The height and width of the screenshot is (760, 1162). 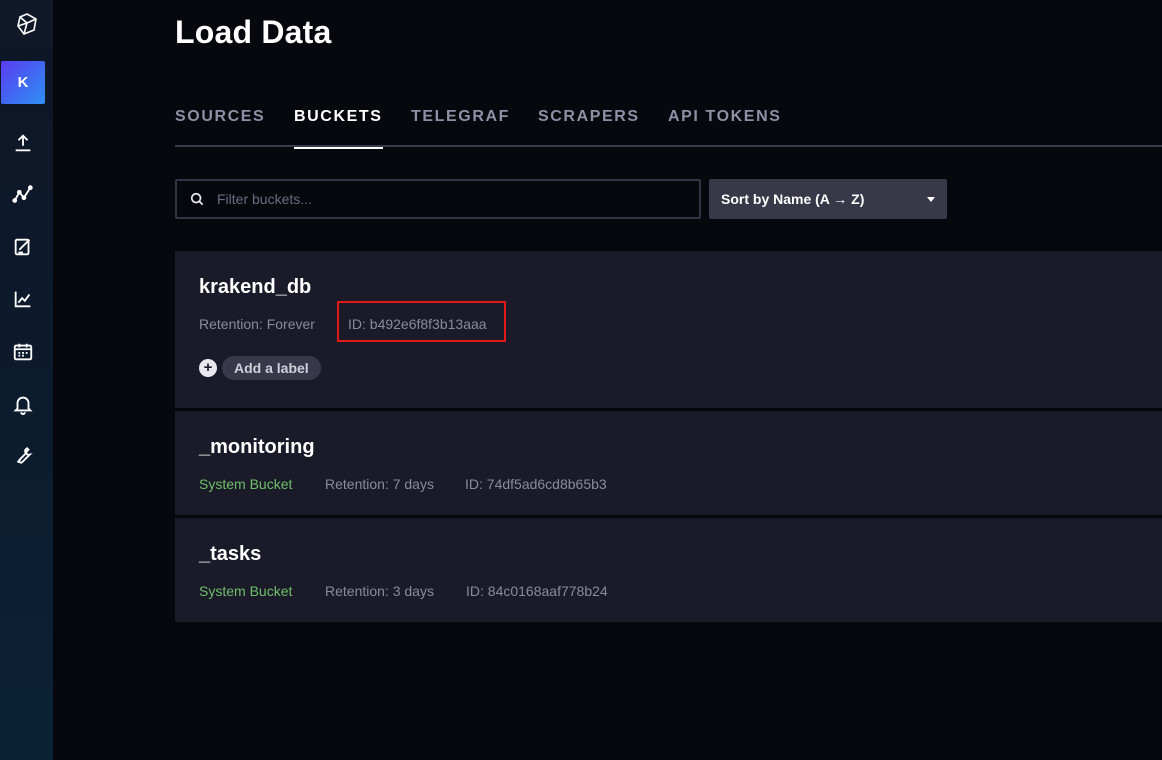 I want to click on settings-wrench-icon, so click(x=24, y=455).